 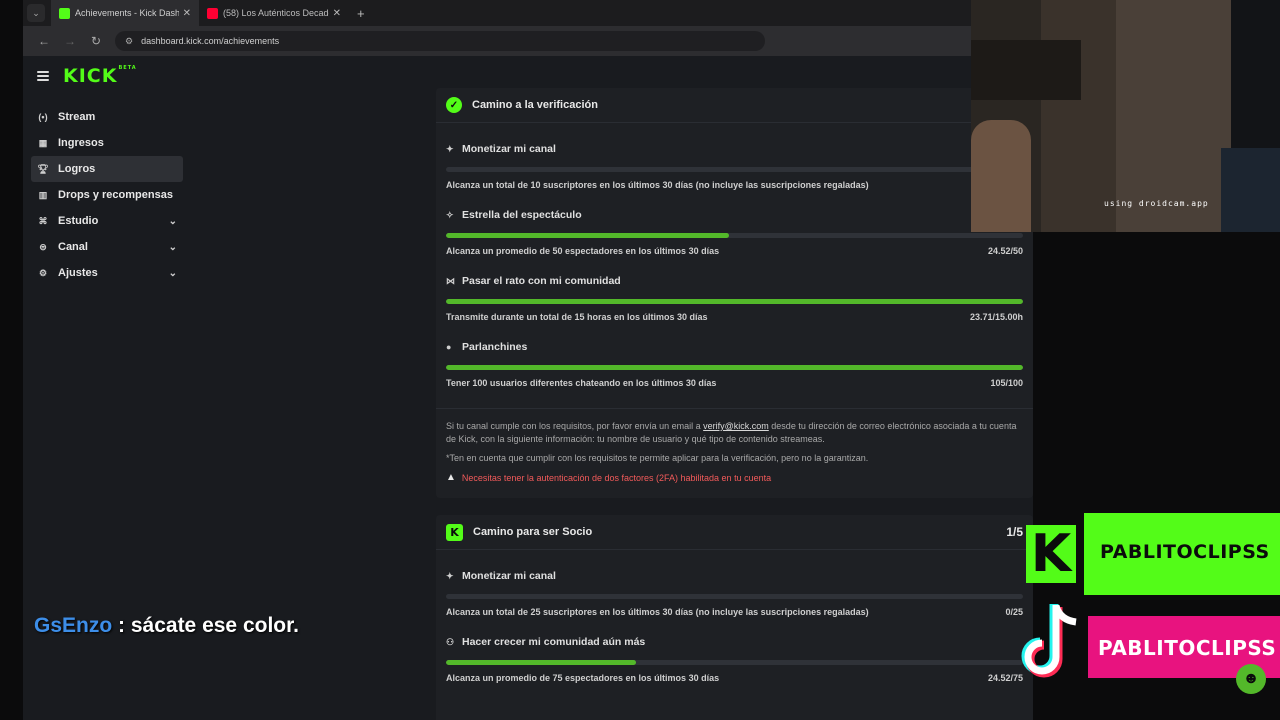 I want to click on chat-bubble-icon: ●, so click(x=449, y=347).